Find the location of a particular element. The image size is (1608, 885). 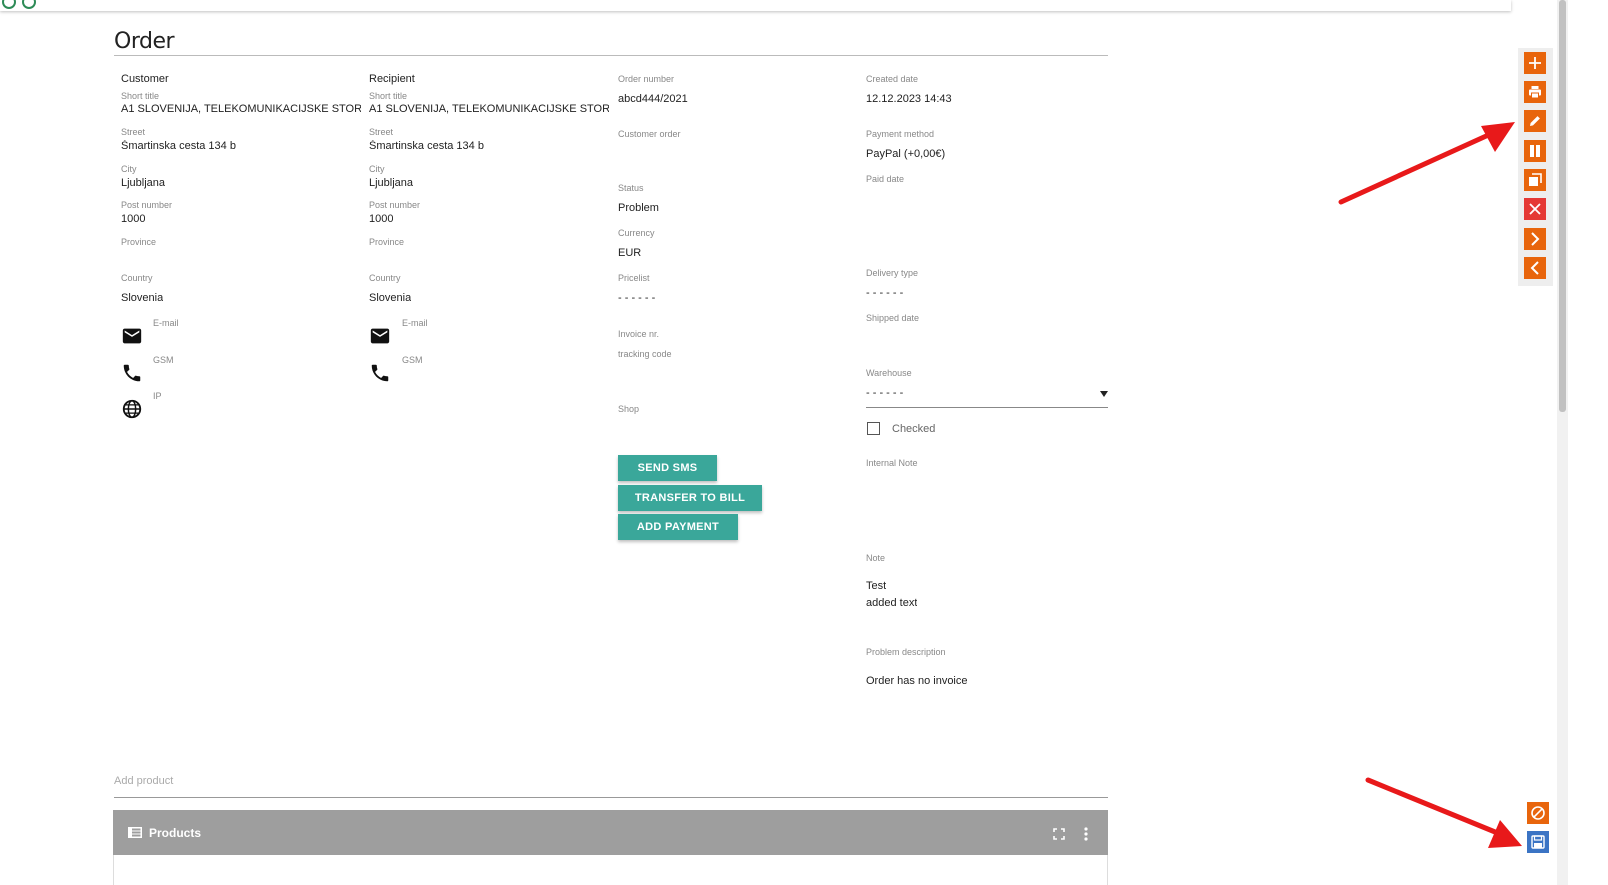

save-button is located at coordinates (1538, 842).